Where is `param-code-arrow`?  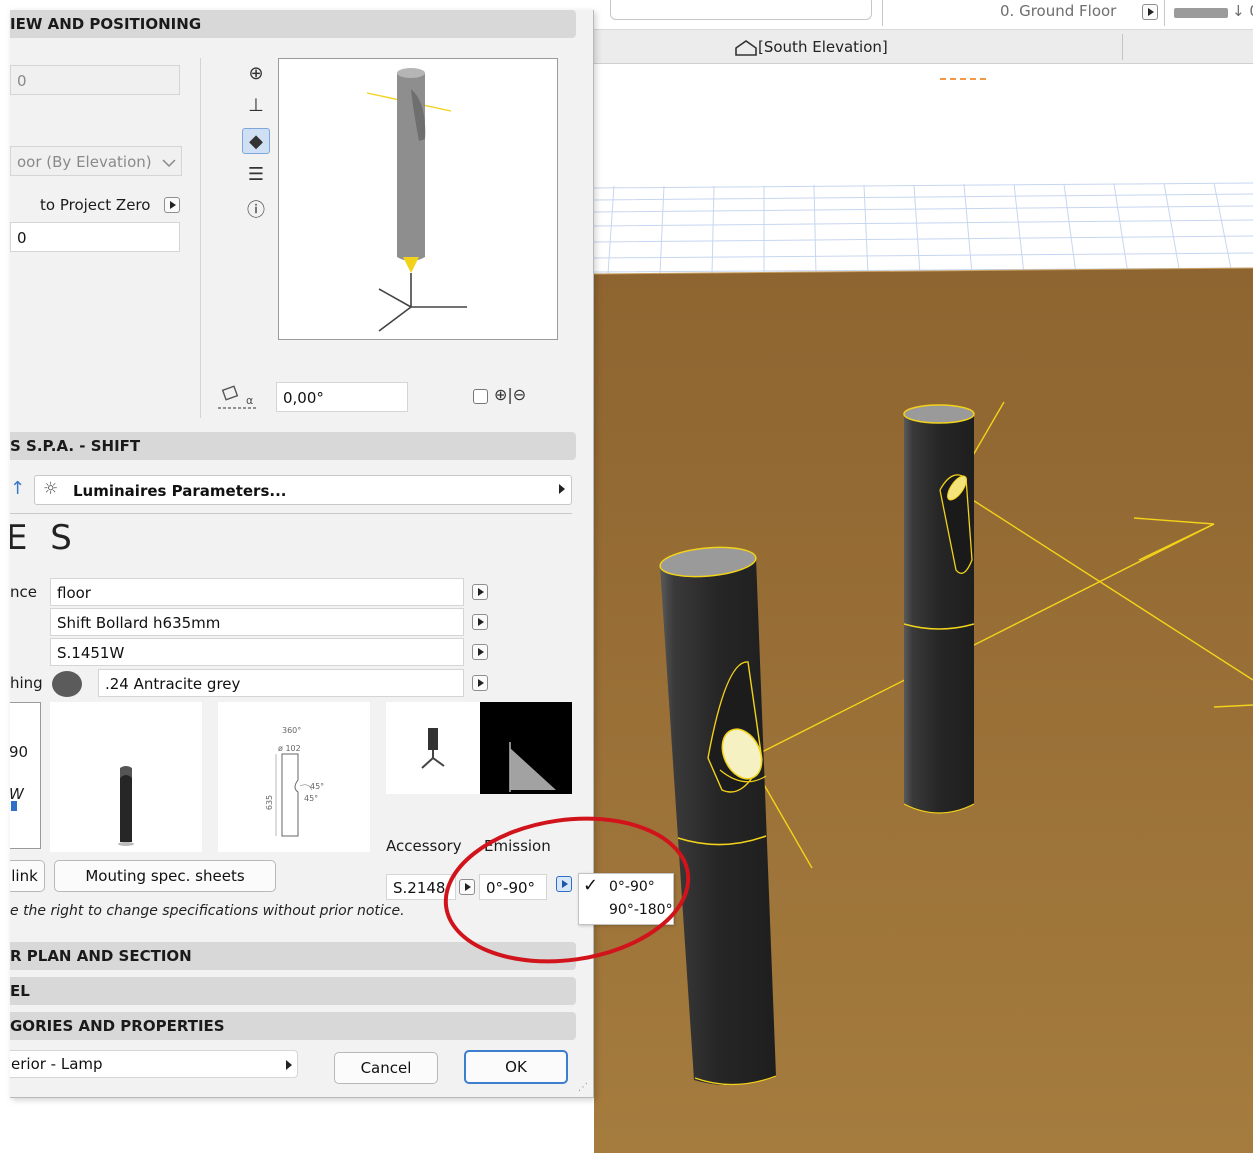 param-code-arrow is located at coordinates (480, 652).